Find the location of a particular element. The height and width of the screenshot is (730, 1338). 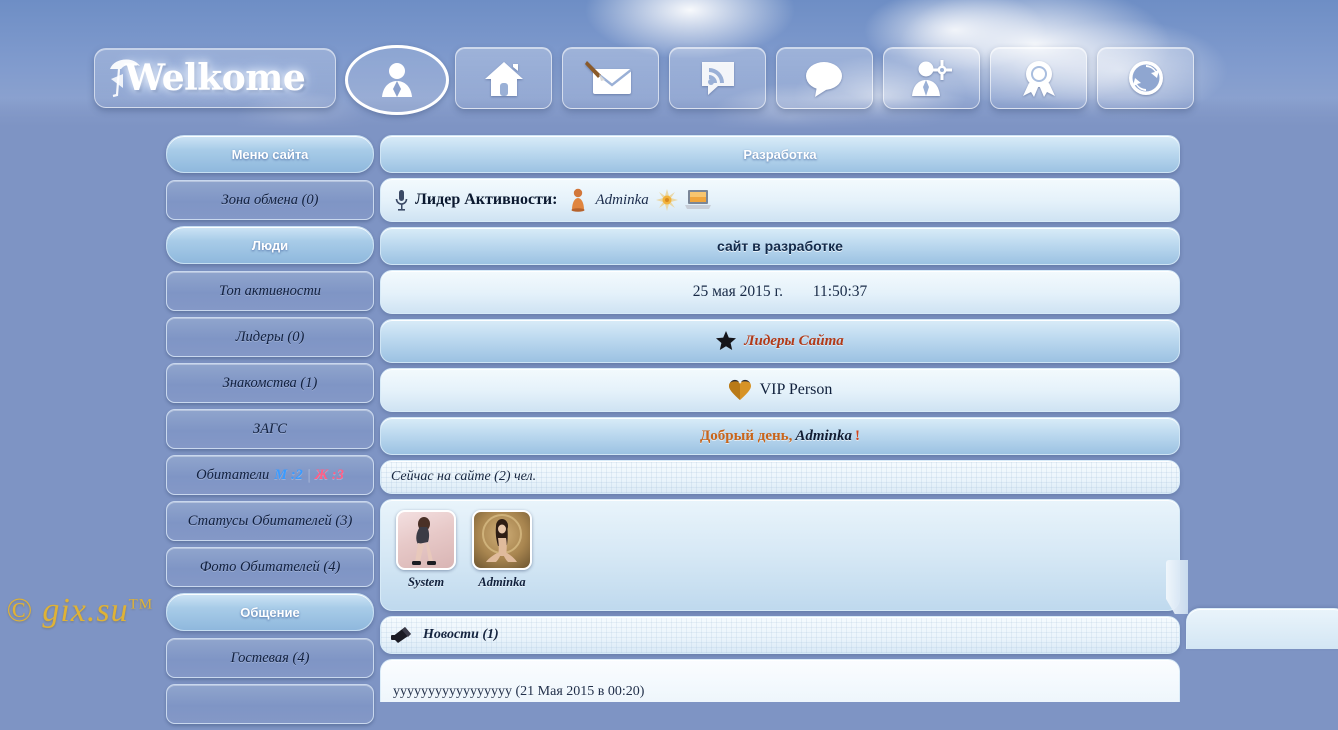

online-user-adminka: Adminka is located at coordinates (502, 550).